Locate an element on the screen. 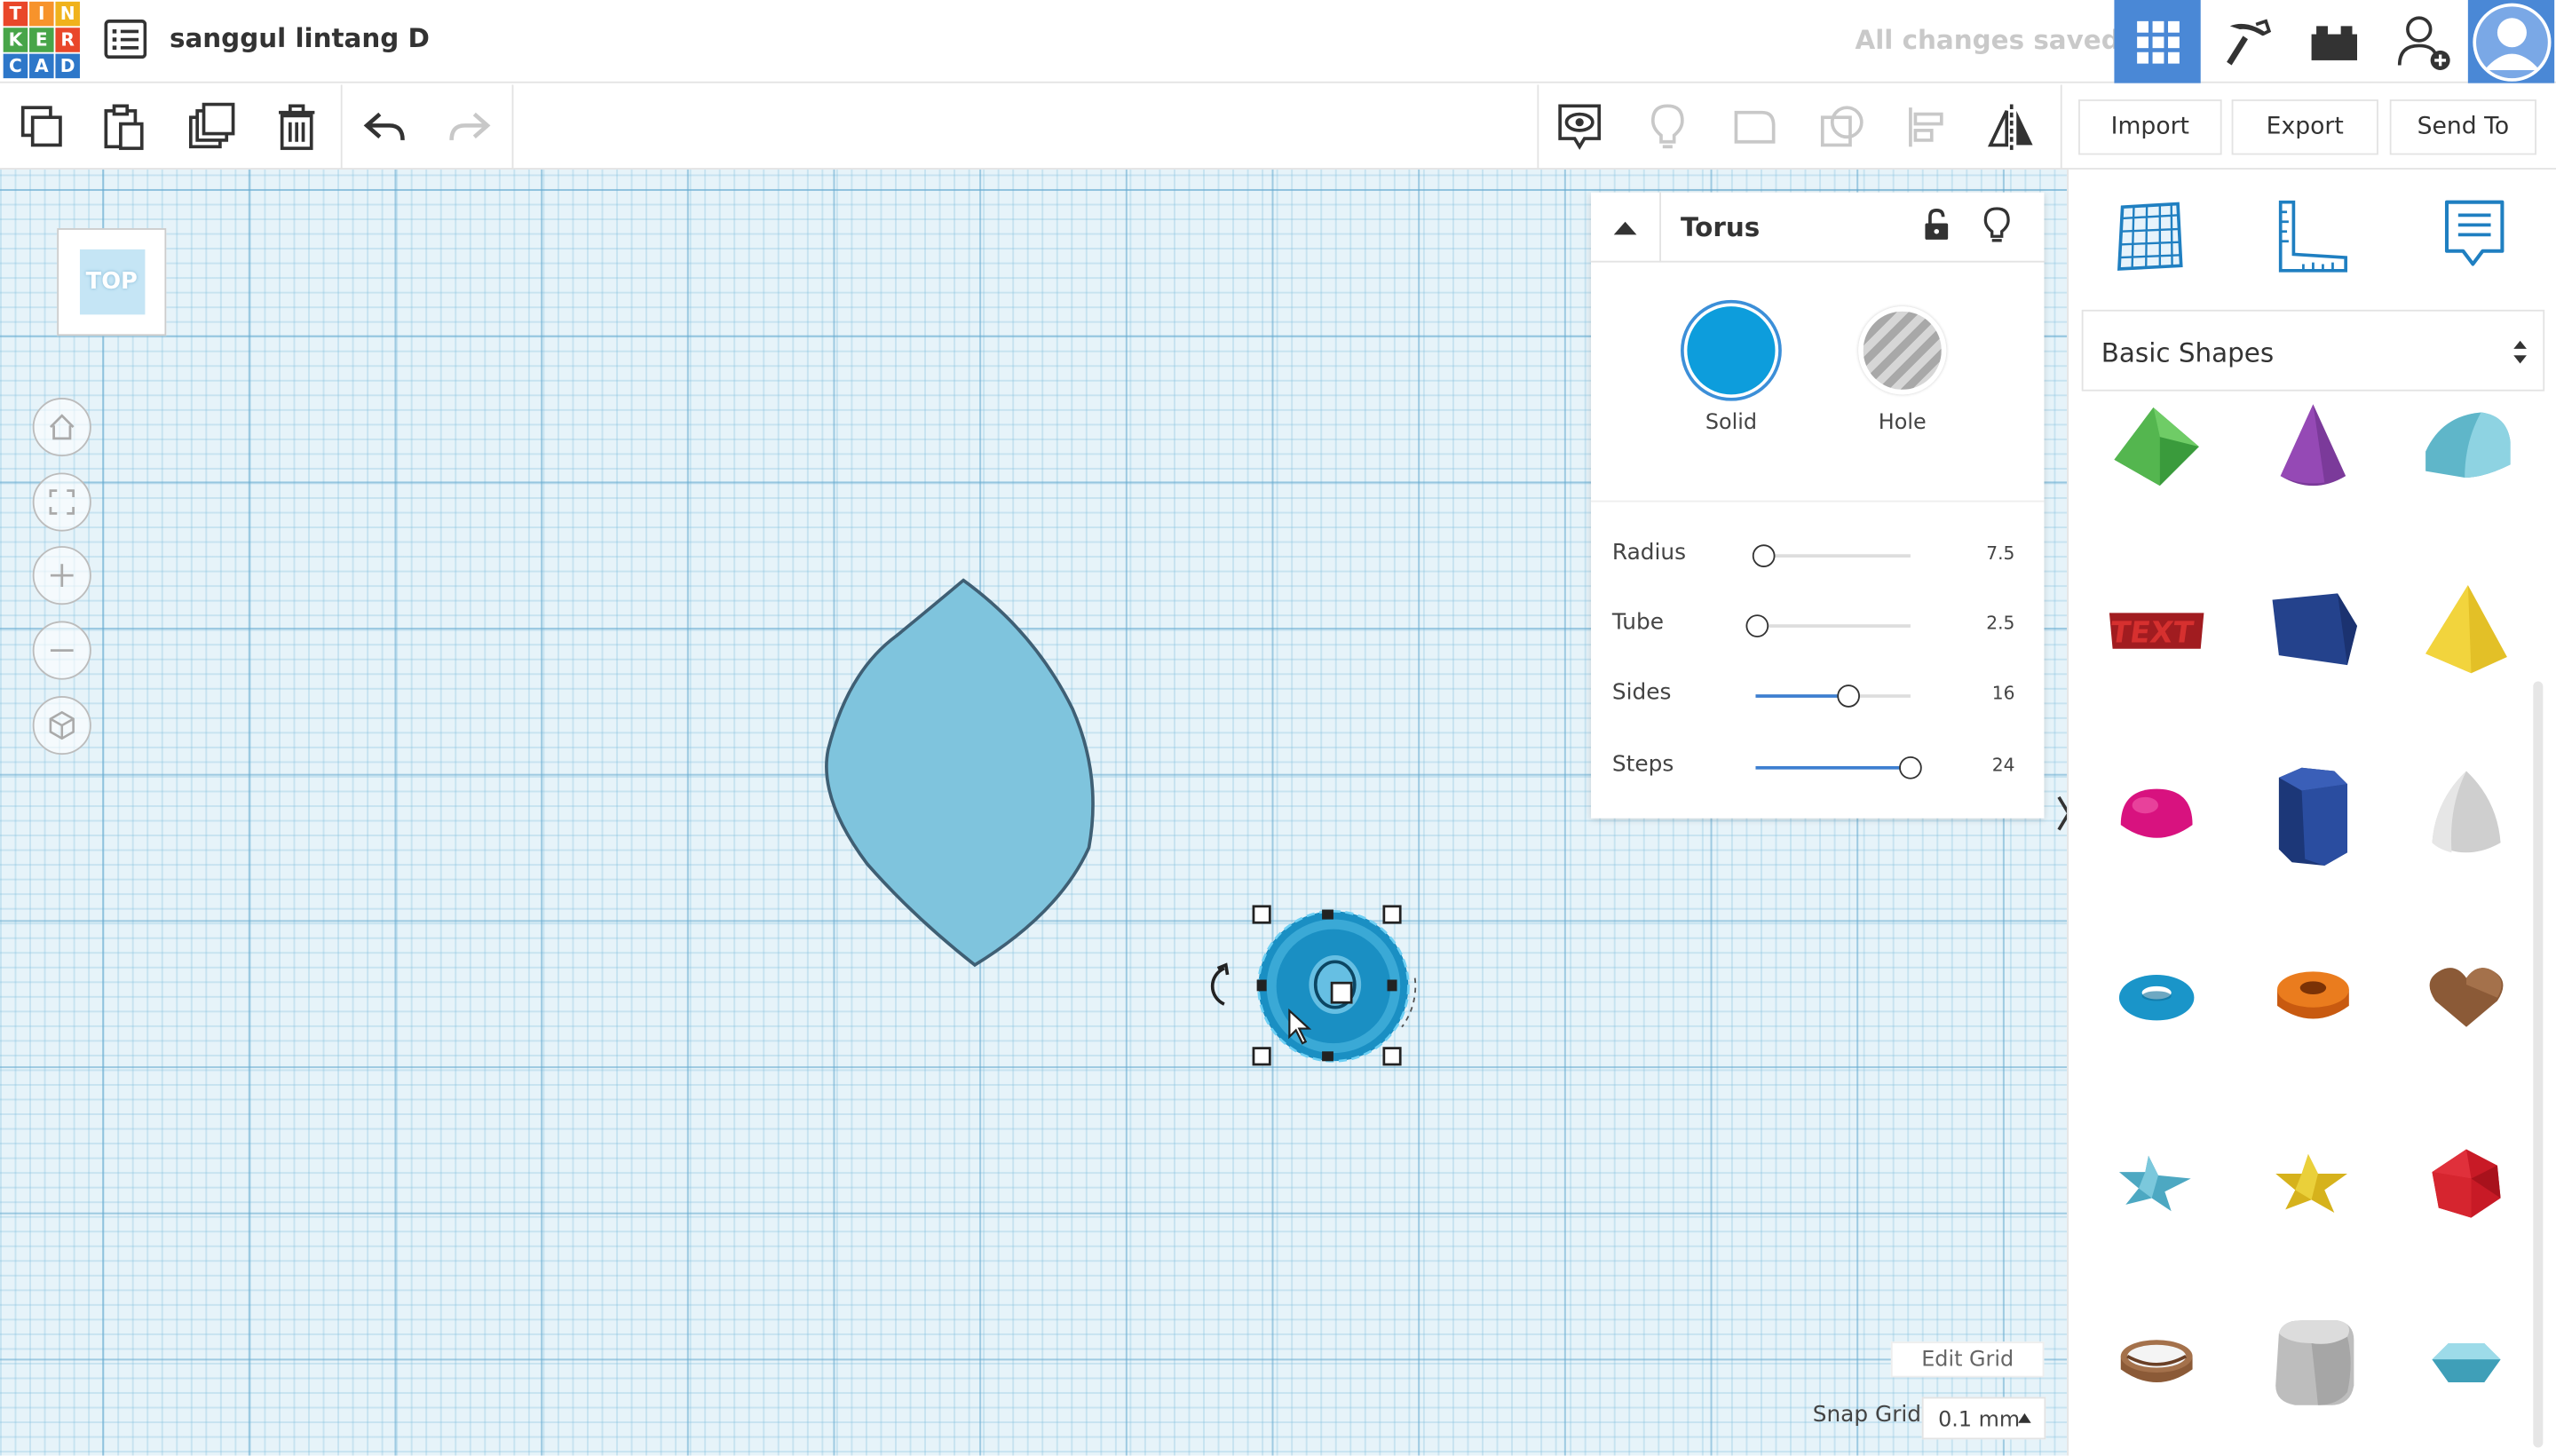  inspector-divider is located at coordinates (1818, 501).